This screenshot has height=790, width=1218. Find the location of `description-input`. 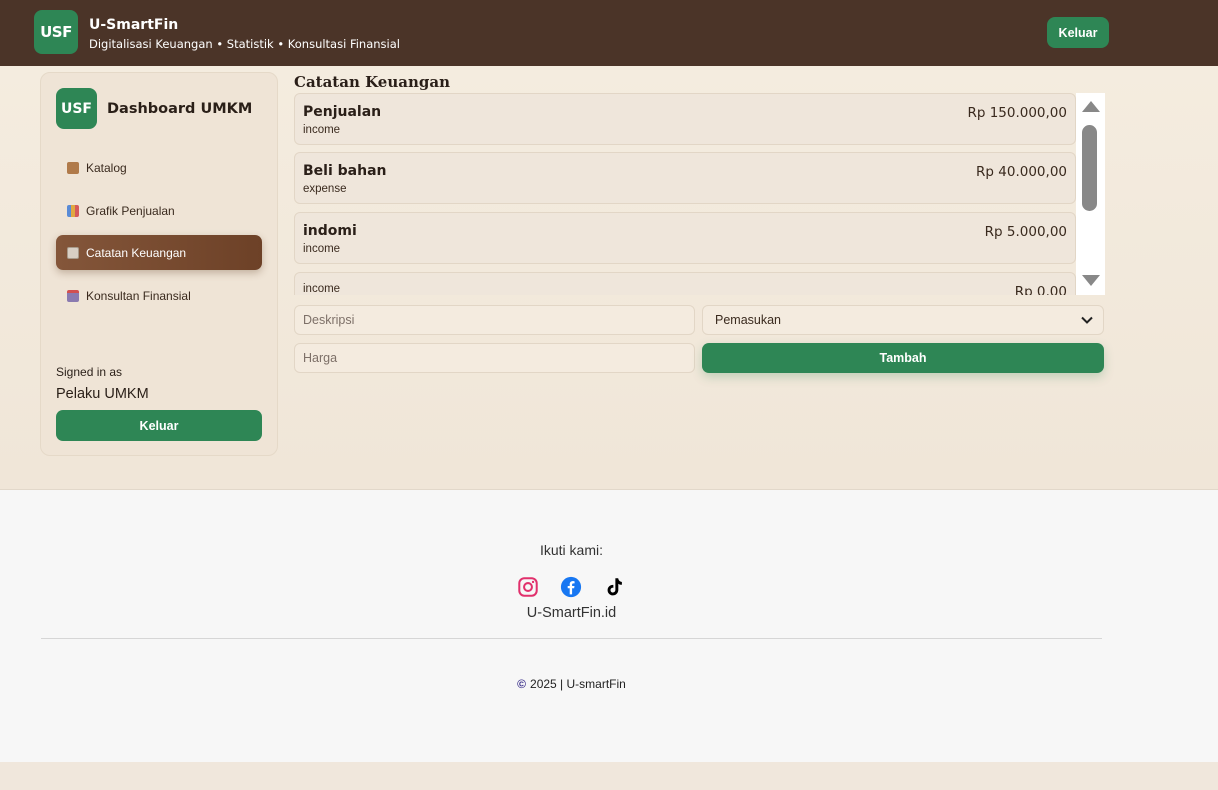

description-input is located at coordinates (494, 320).